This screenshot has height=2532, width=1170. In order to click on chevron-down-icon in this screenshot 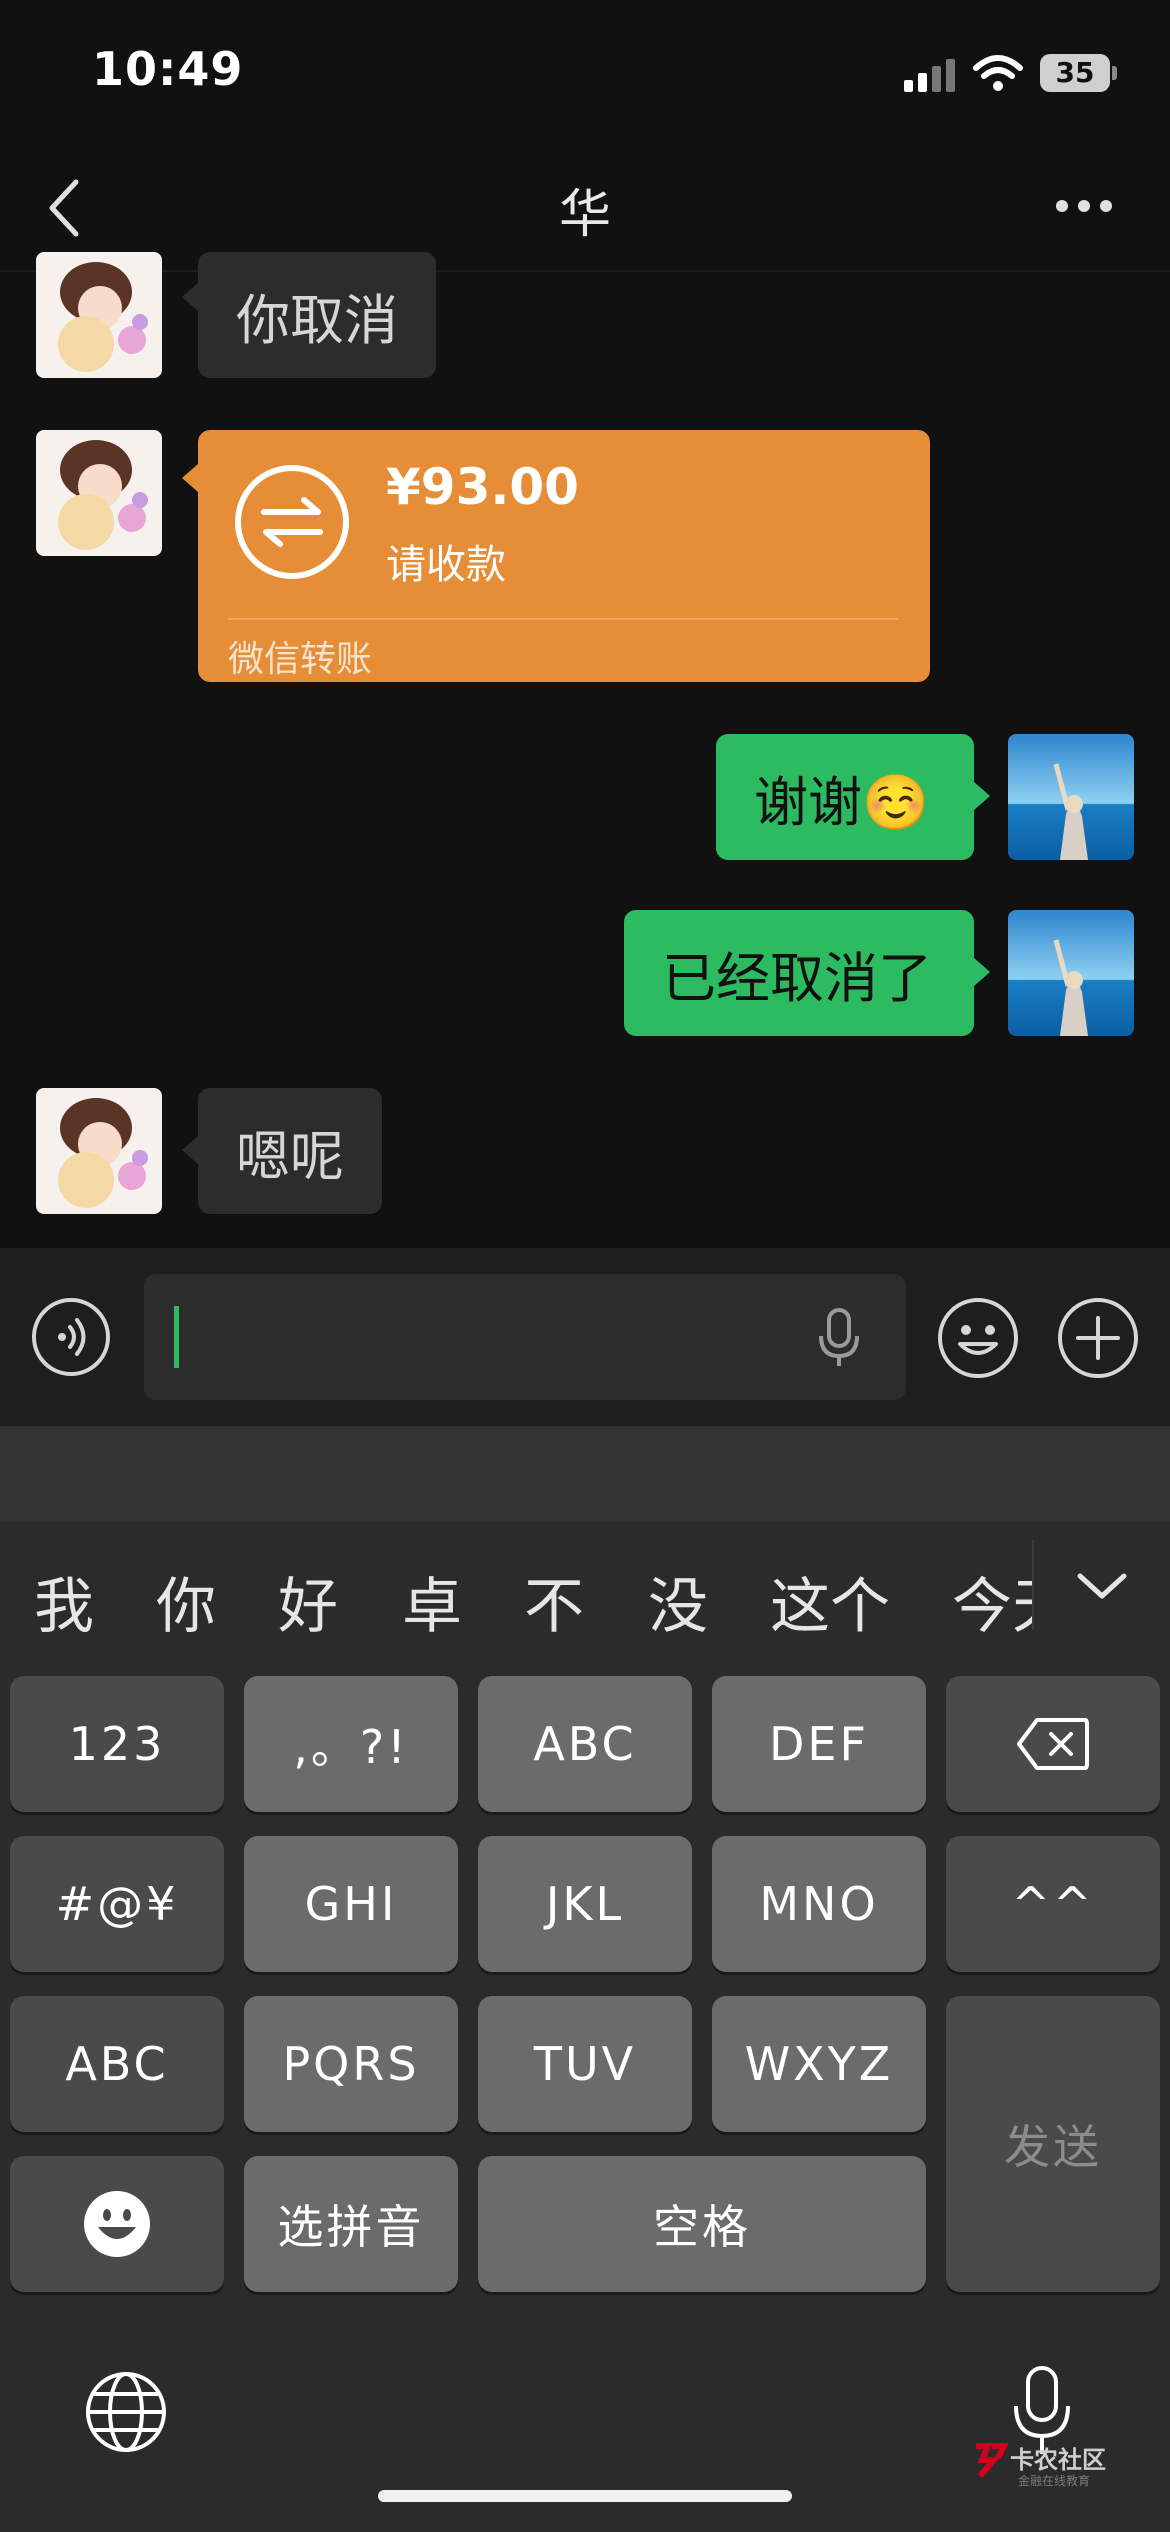, I will do `click(1102, 1586)`.